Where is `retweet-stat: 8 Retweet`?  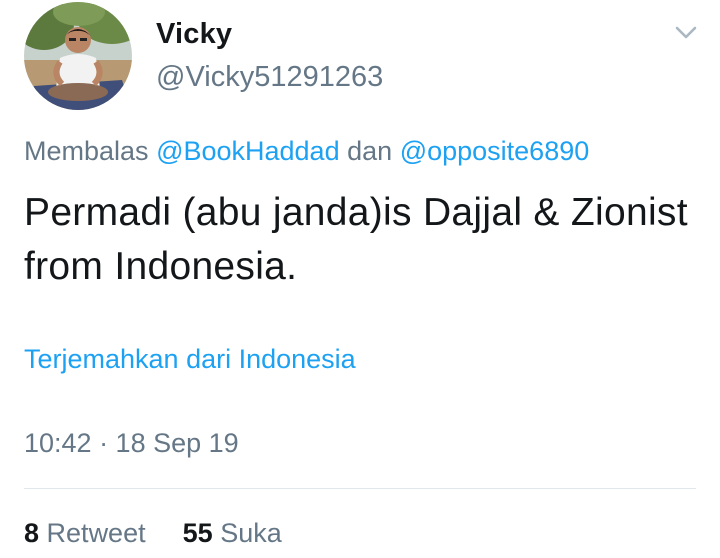 retweet-stat: 8 Retweet is located at coordinates (88, 533).